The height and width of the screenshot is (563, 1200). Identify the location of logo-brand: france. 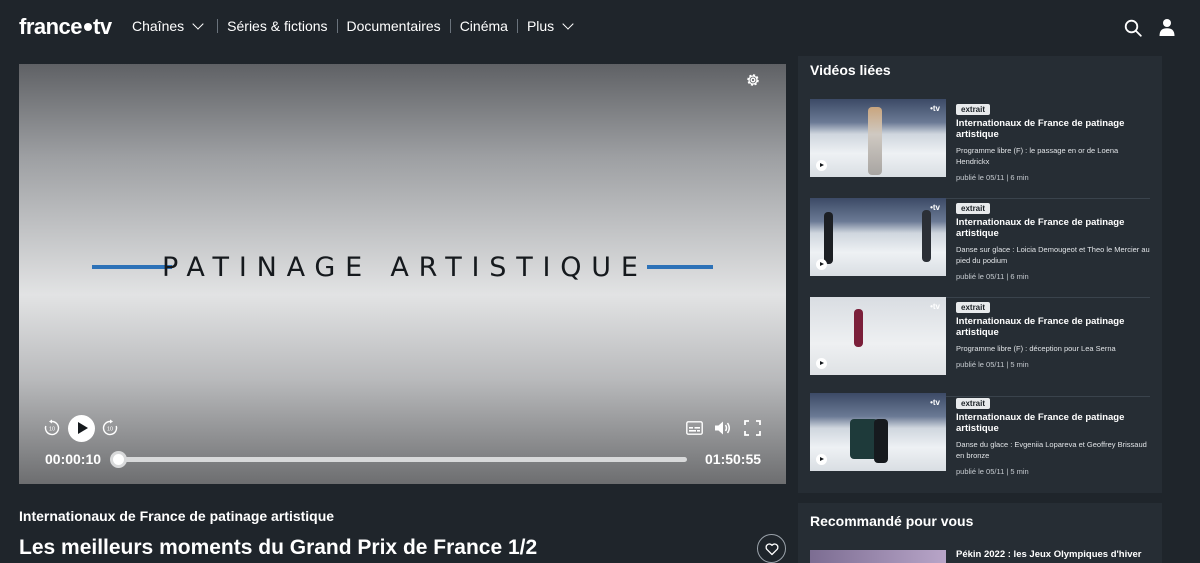
(51, 26).